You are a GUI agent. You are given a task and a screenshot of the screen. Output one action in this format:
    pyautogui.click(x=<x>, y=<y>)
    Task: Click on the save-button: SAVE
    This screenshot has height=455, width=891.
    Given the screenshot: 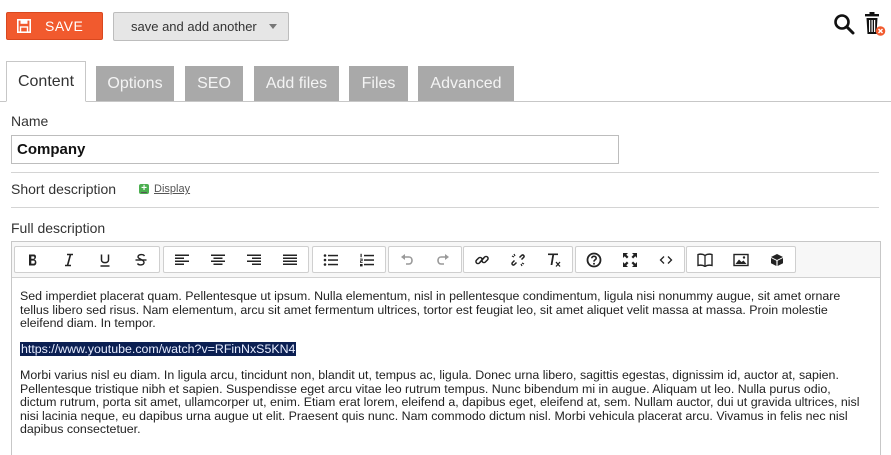 What is the action you would take?
    pyautogui.click(x=54, y=26)
    